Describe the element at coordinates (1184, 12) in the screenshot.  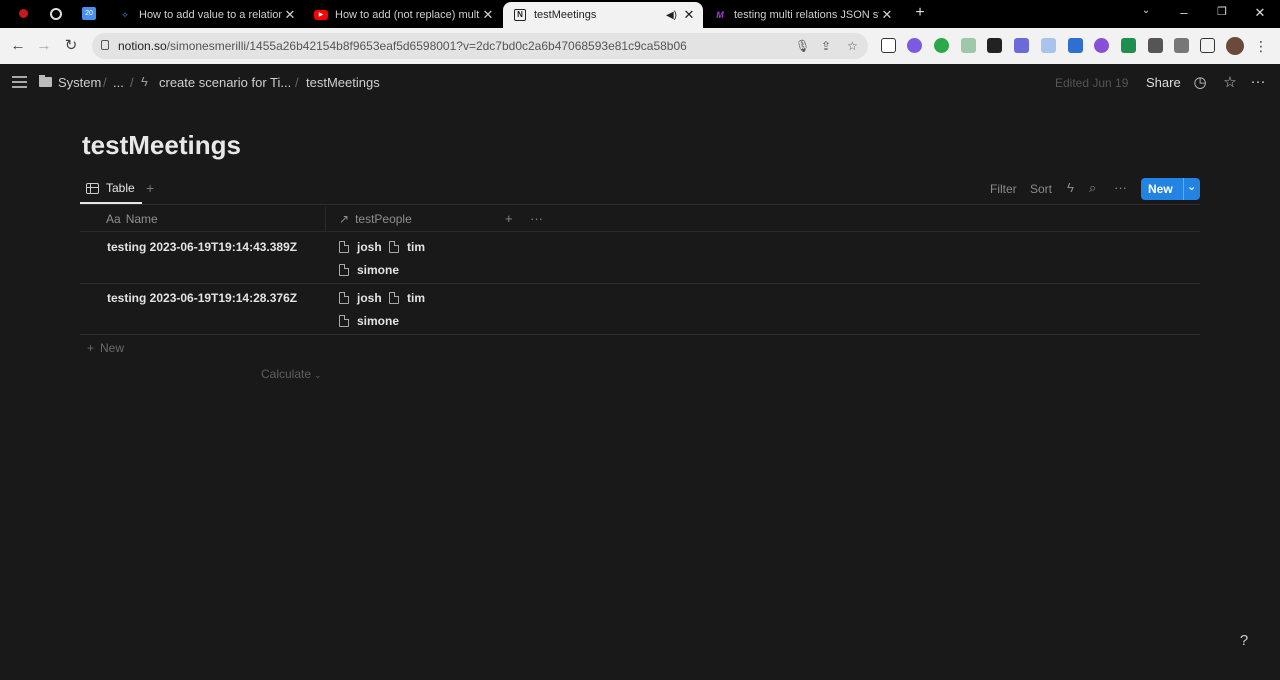
I see `minimize-icon: –` at that location.